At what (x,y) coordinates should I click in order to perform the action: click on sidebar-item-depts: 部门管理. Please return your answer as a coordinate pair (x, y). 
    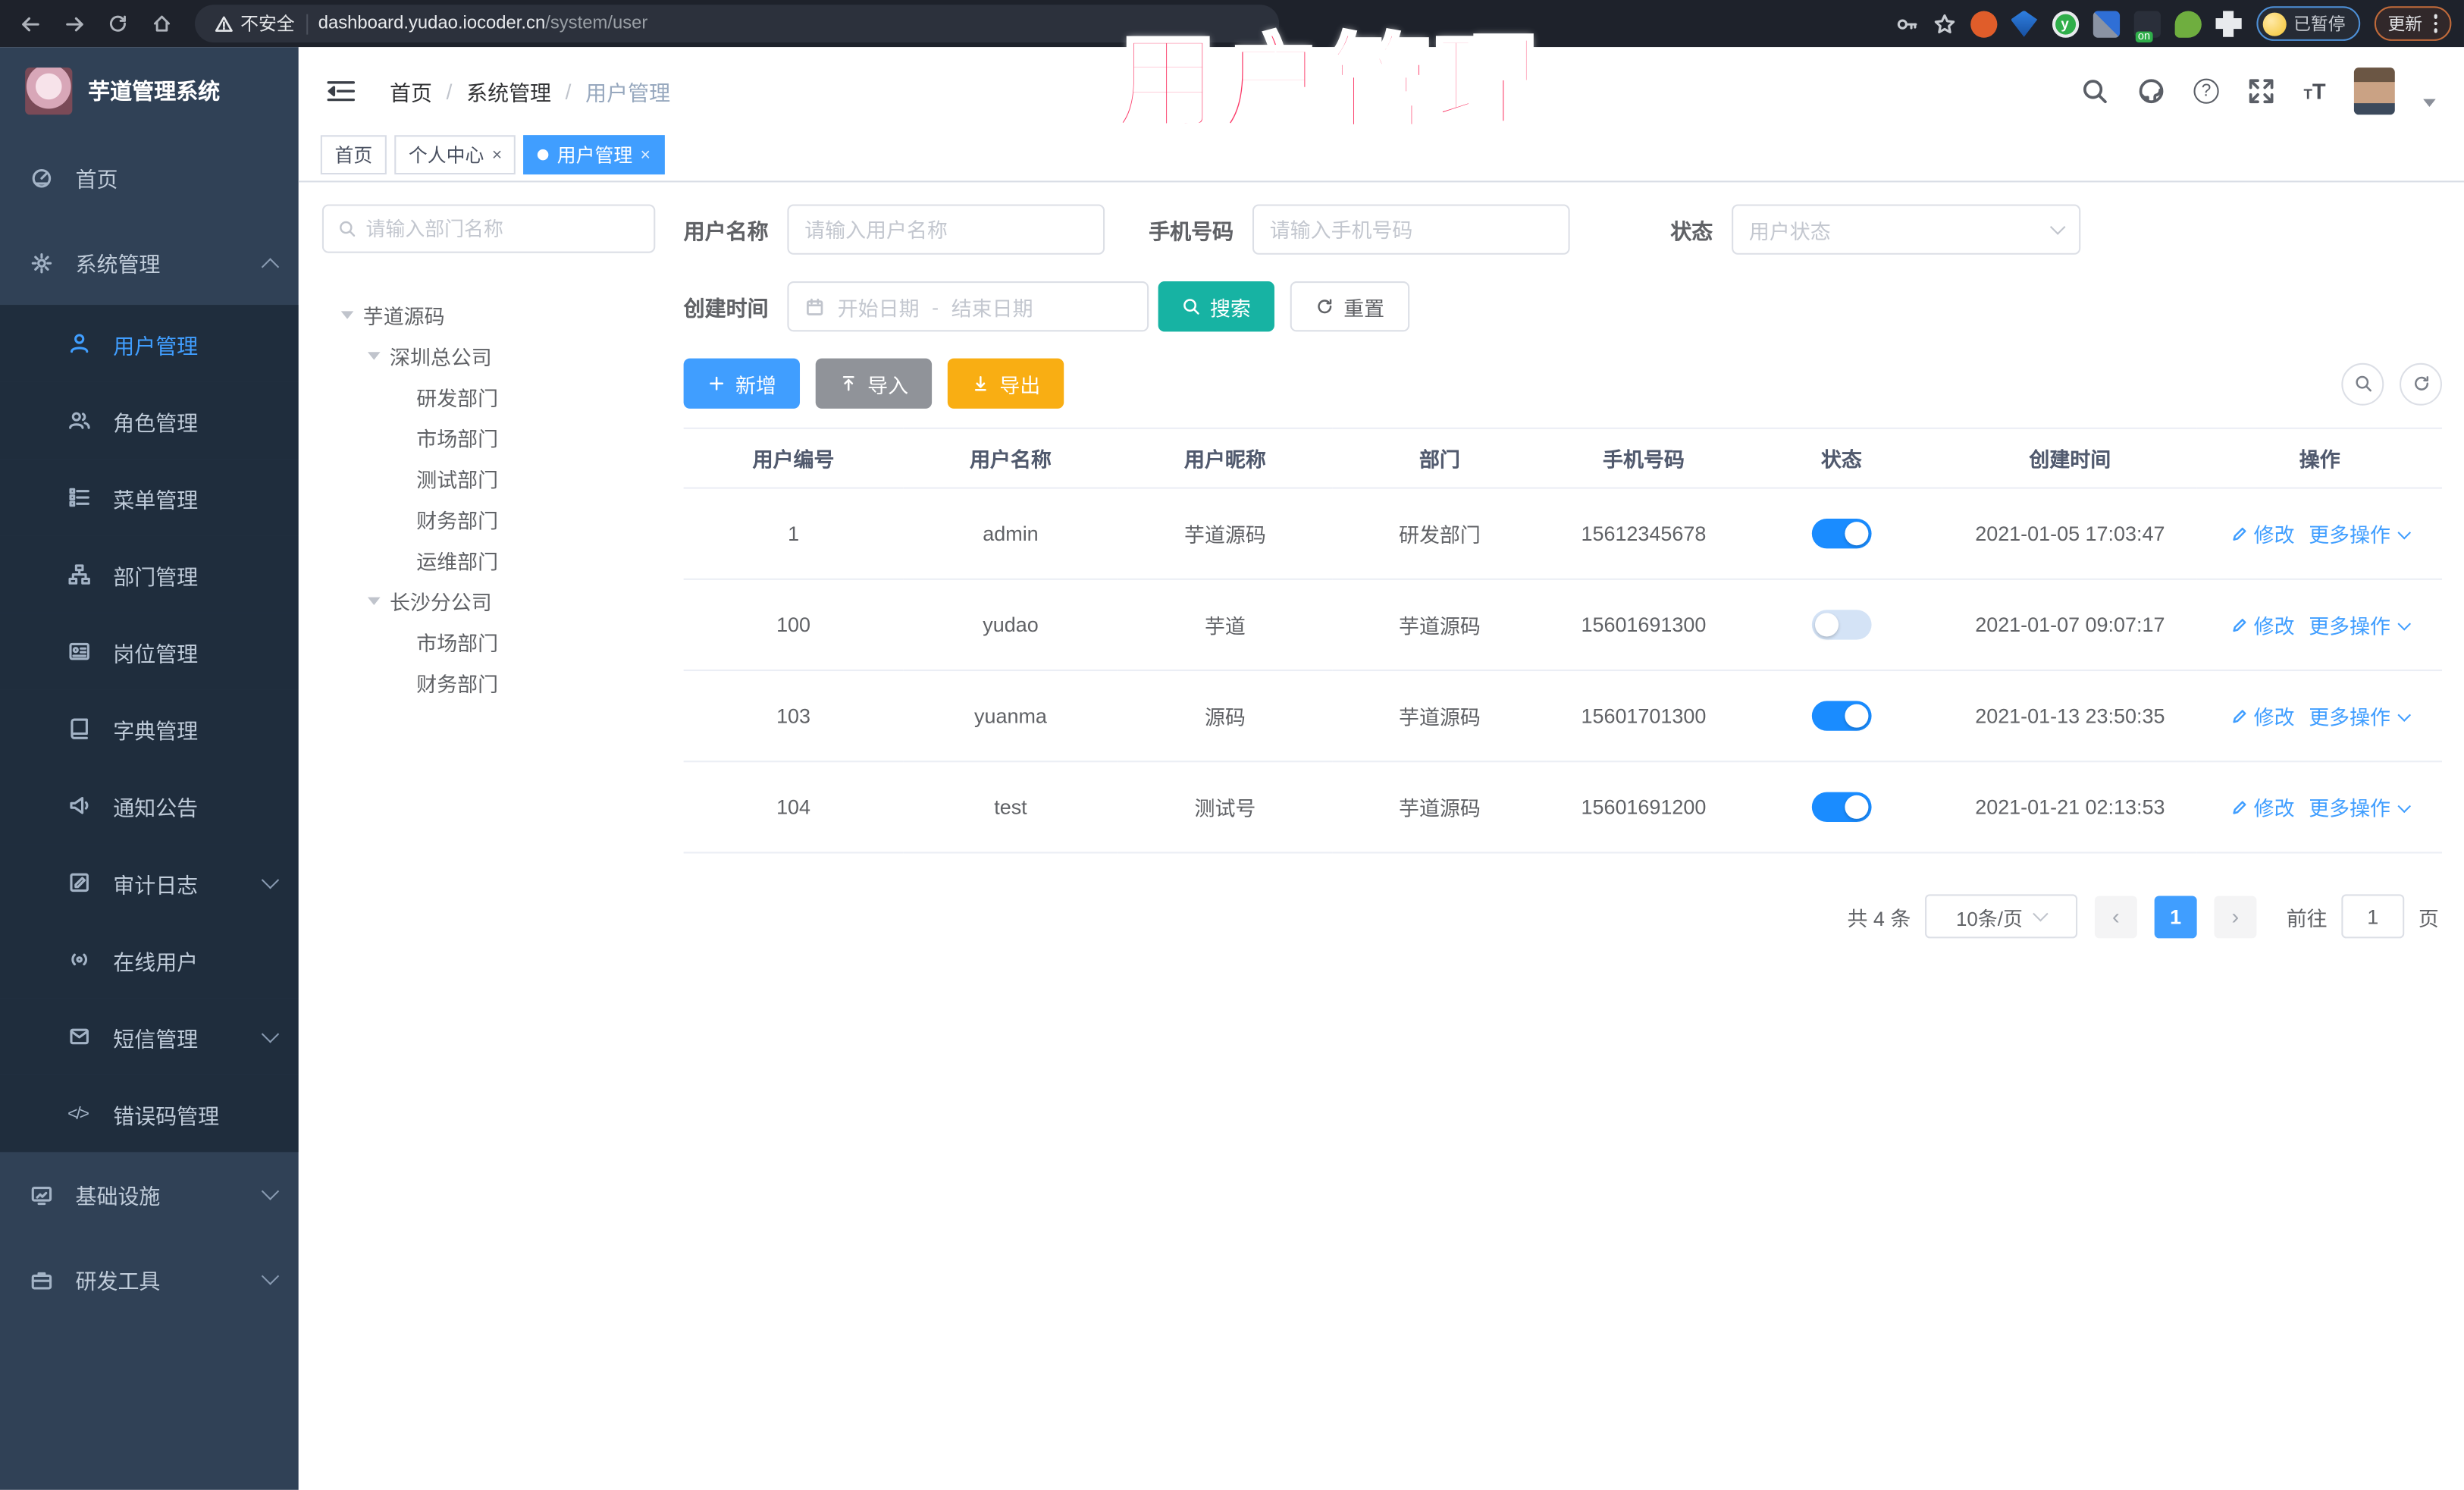
    Looking at the image, I should click on (150, 574).